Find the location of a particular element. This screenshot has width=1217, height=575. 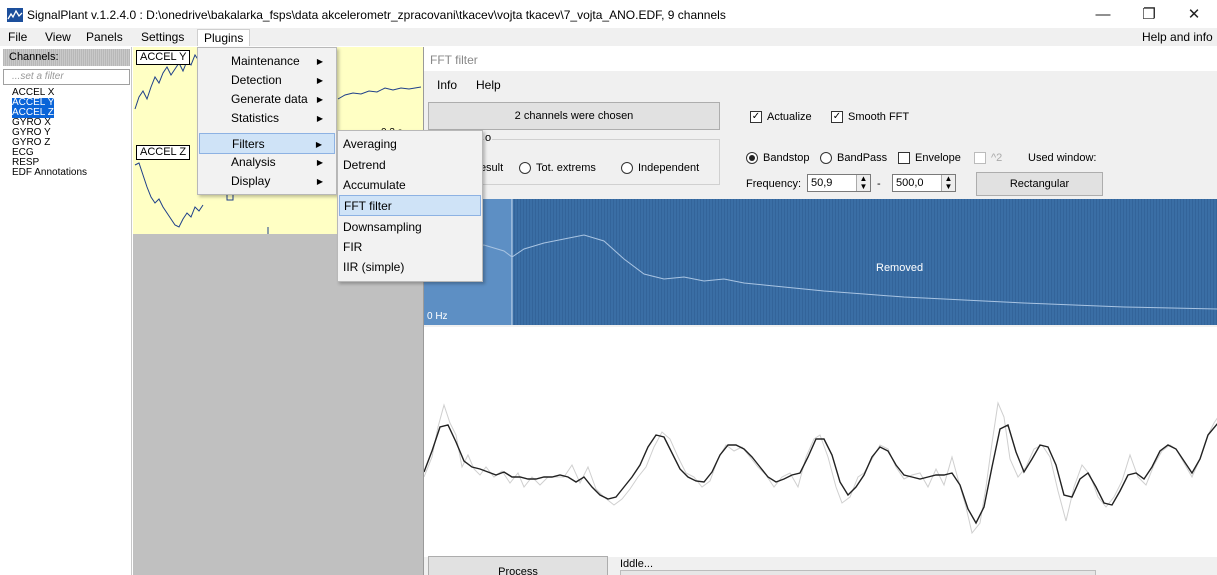

plugins-menu-item: Detection ▶ is located at coordinates (267, 80).